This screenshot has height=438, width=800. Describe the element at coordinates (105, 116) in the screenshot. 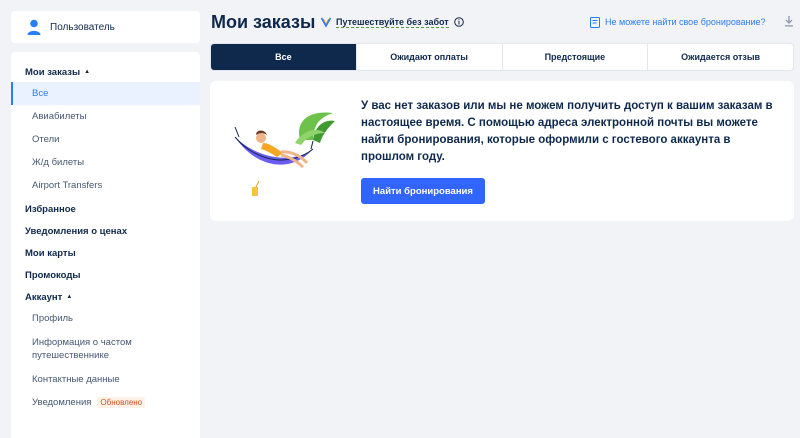

I see `sidebar-item-flights: Авиабилеты` at that location.